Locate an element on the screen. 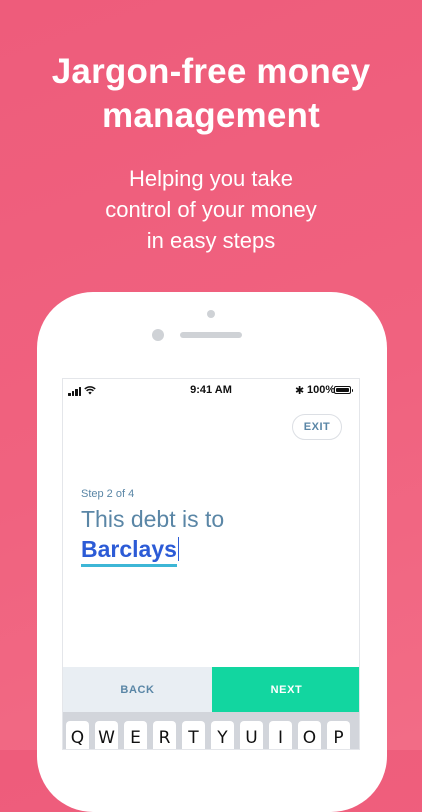 The height and width of the screenshot is (812, 422). key-o: O is located at coordinates (309, 735).